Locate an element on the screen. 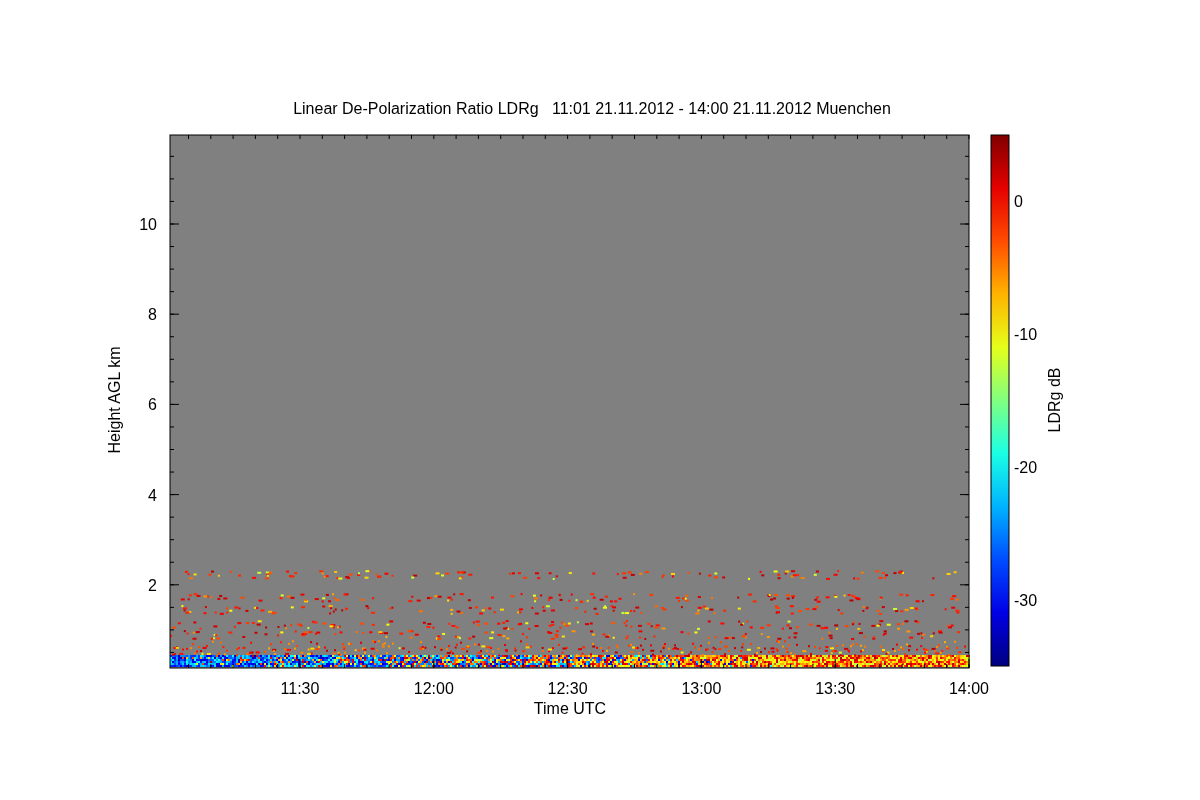 The width and height of the screenshot is (1200, 800). chart-title: Linear De-Polarization Ratio LDRg 11:01 21.11.2012 - 14:00 21.11.2012 Muenchen is located at coordinates (592, 108).